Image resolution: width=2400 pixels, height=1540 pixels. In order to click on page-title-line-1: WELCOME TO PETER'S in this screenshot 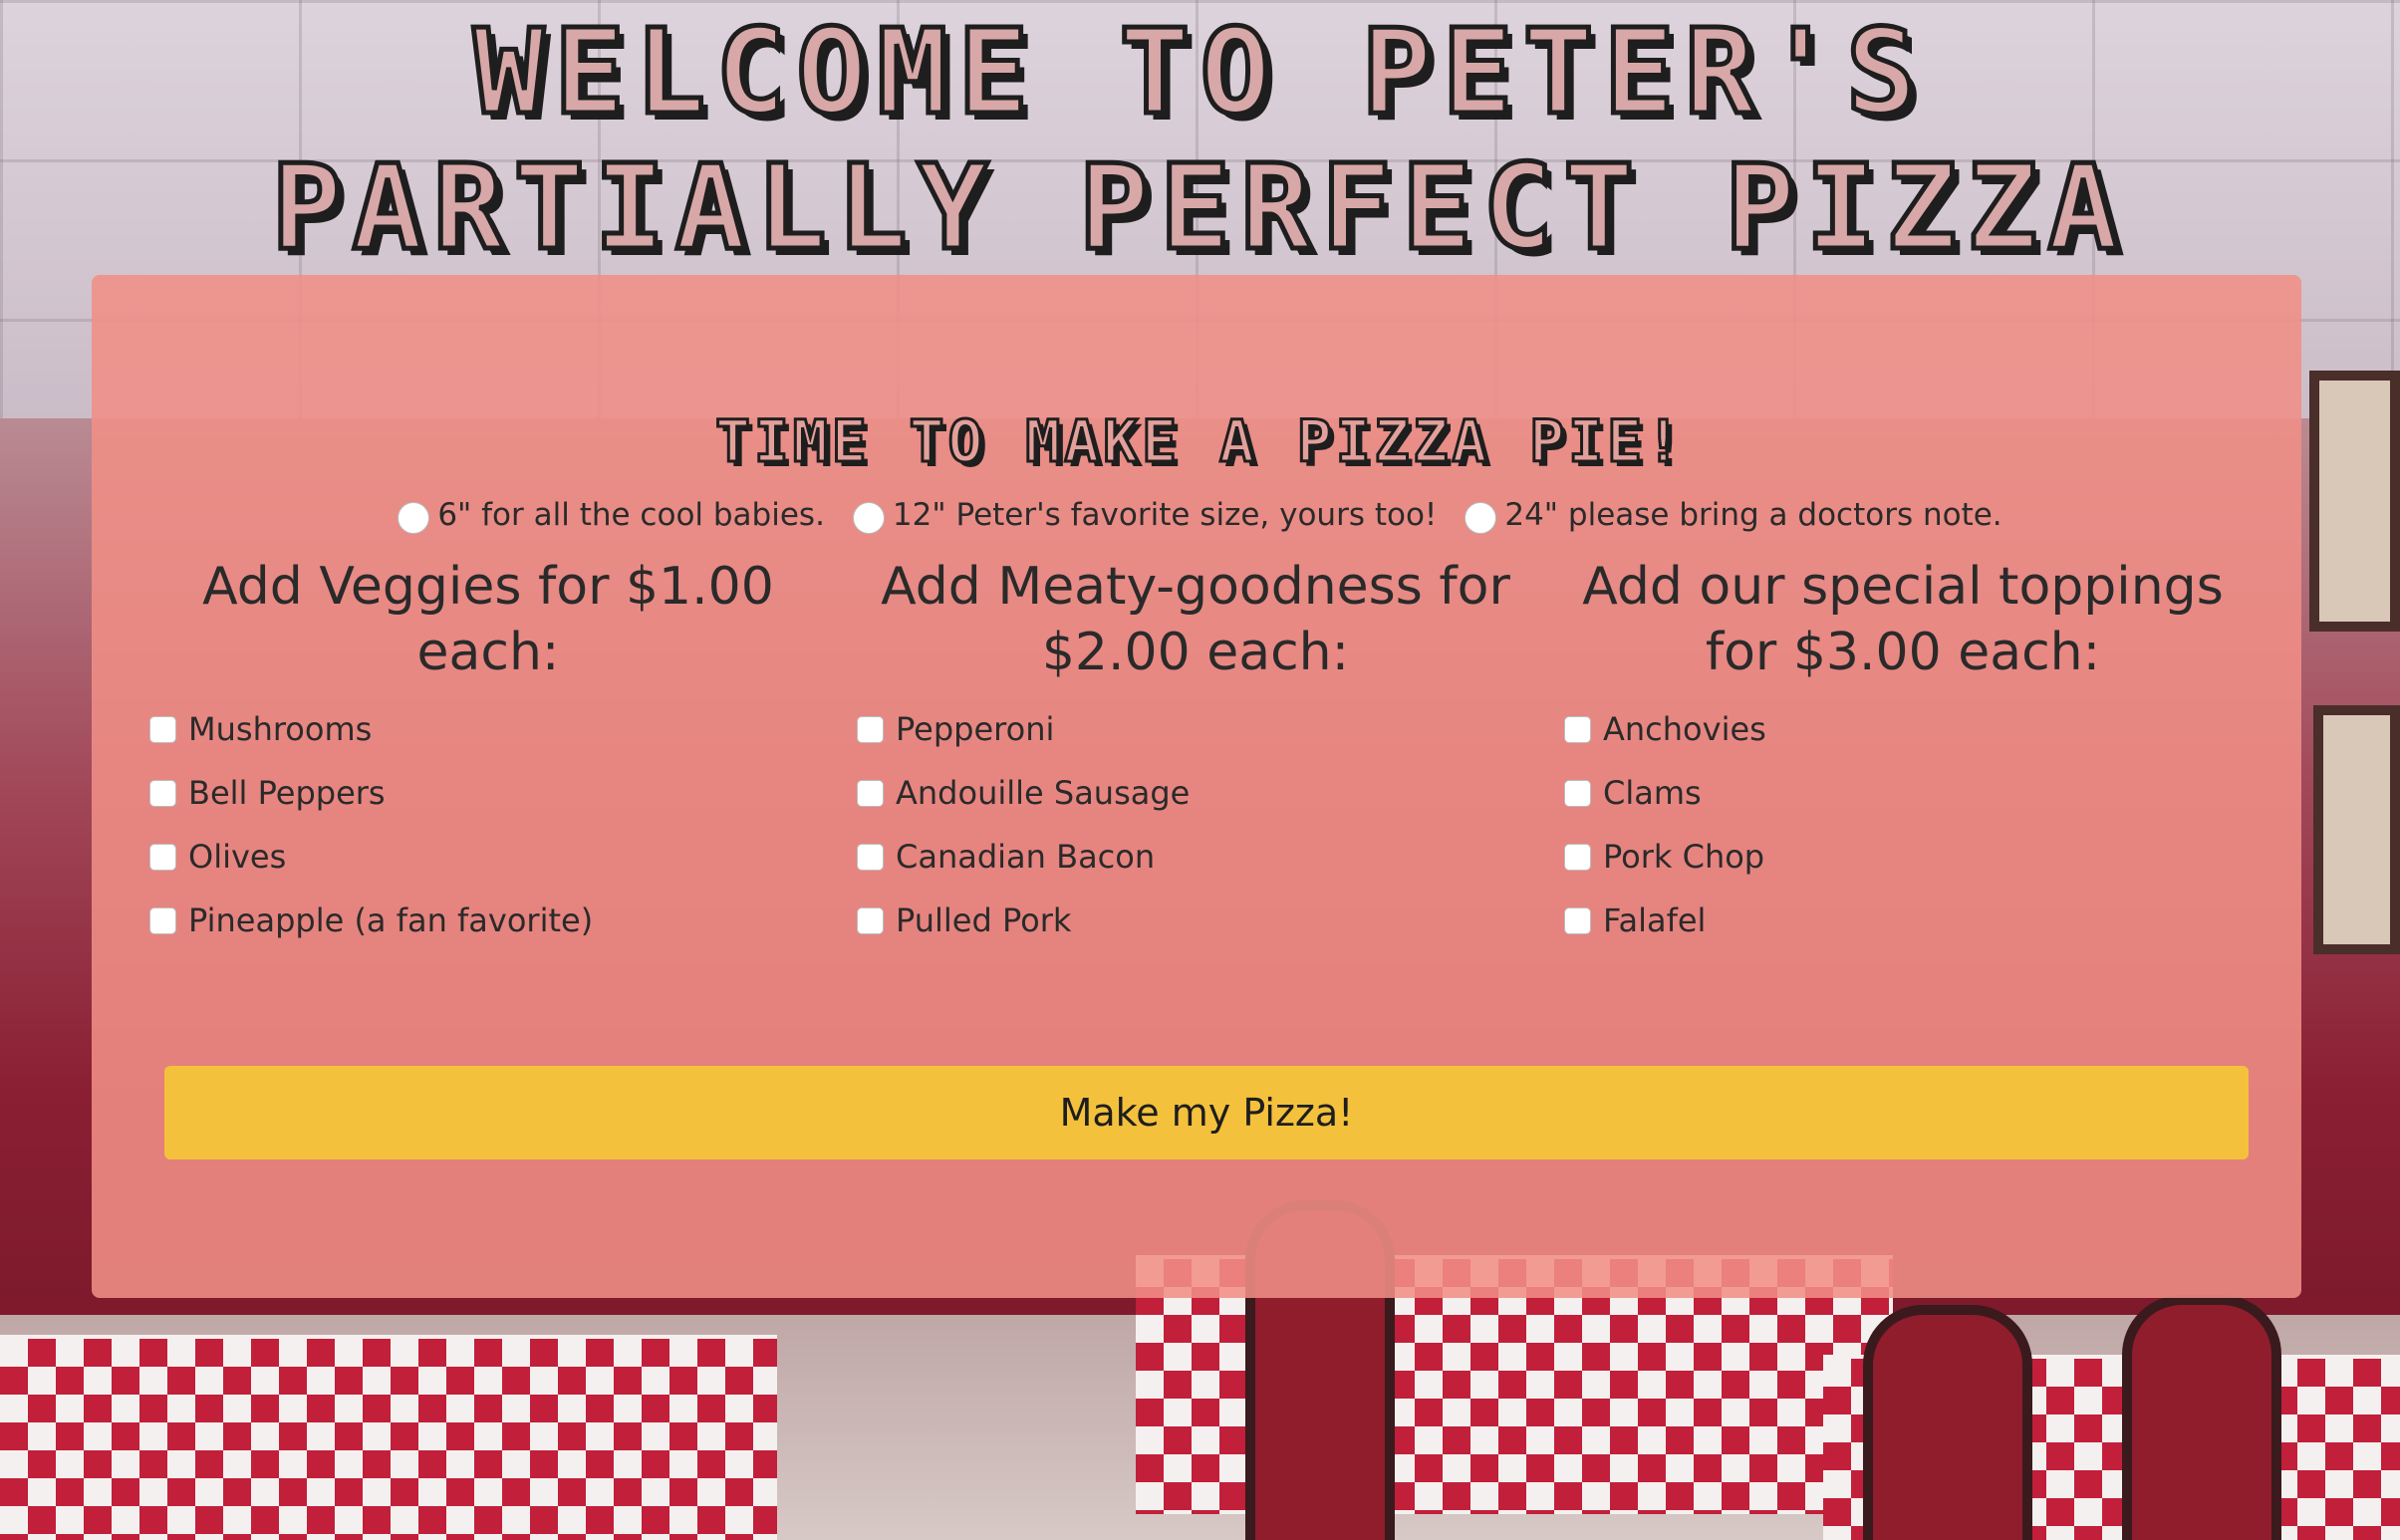, I will do `click(1199, 72)`.